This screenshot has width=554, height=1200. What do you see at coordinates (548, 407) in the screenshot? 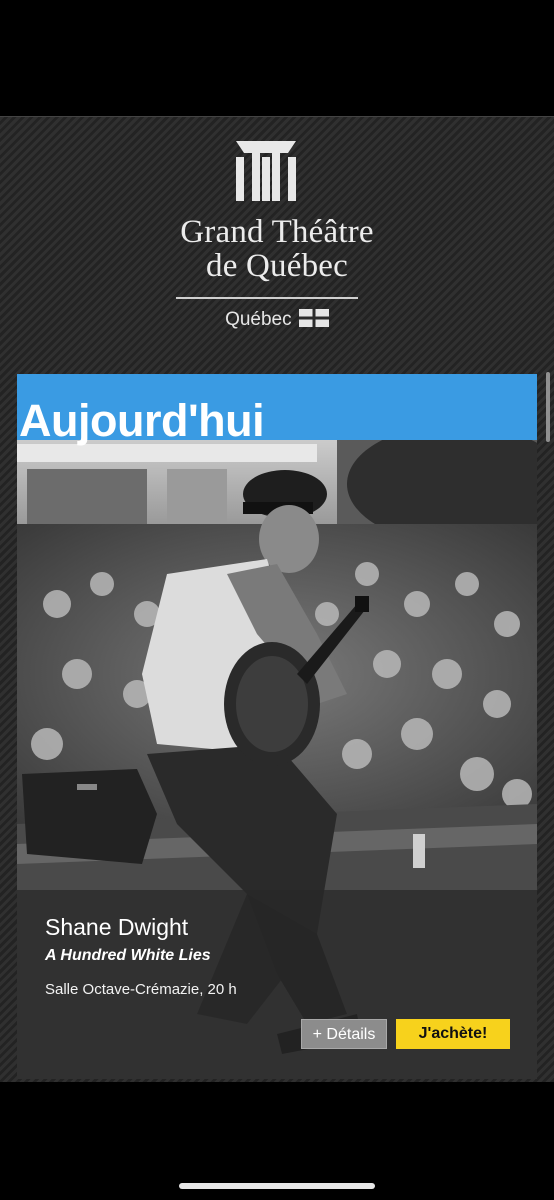
I see `scrollbar` at bounding box center [548, 407].